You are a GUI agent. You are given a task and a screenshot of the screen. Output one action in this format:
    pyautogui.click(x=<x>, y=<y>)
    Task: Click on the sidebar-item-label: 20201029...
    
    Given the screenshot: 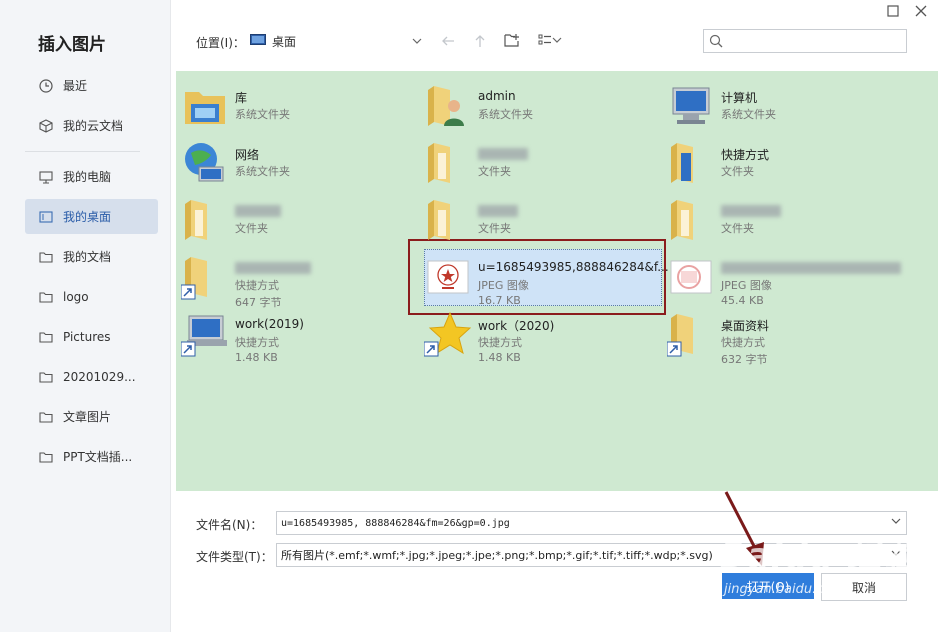 What is the action you would take?
    pyautogui.click(x=99, y=376)
    